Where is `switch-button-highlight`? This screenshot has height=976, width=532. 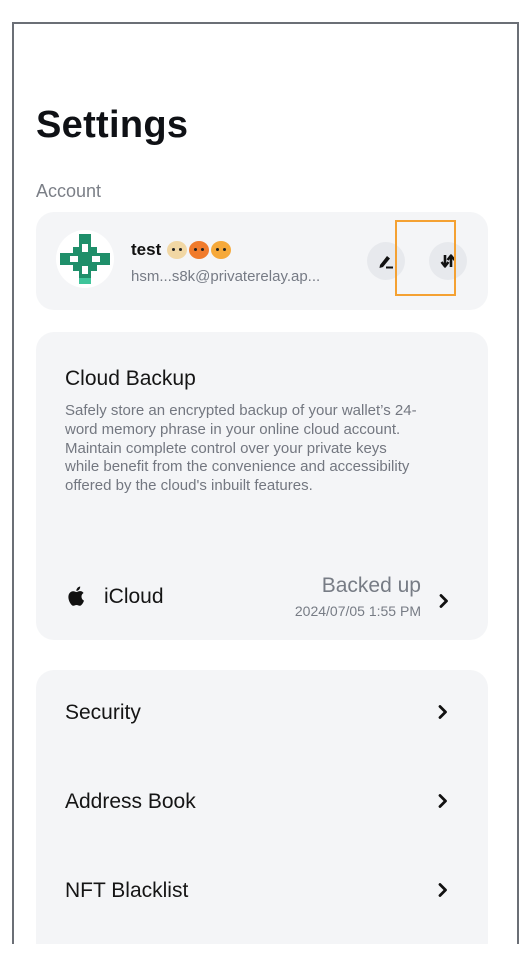
switch-button-highlight is located at coordinates (425, 258).